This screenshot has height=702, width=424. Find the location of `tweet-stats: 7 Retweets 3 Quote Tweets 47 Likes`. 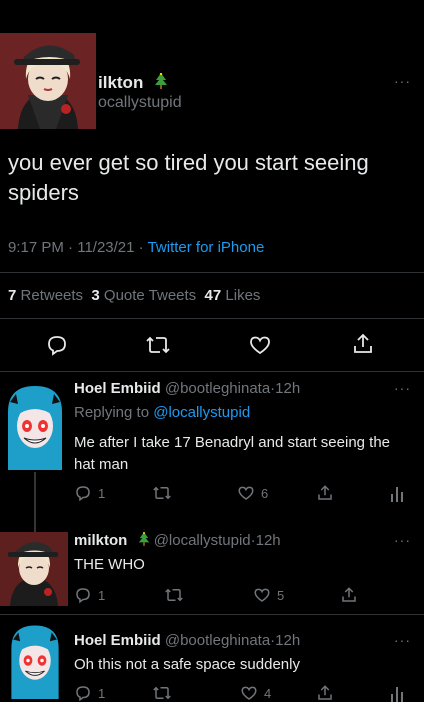

tweet-stats: 7 Retweets 3 Quote Tweets 47 Likes is located at coordinates (134, 295).